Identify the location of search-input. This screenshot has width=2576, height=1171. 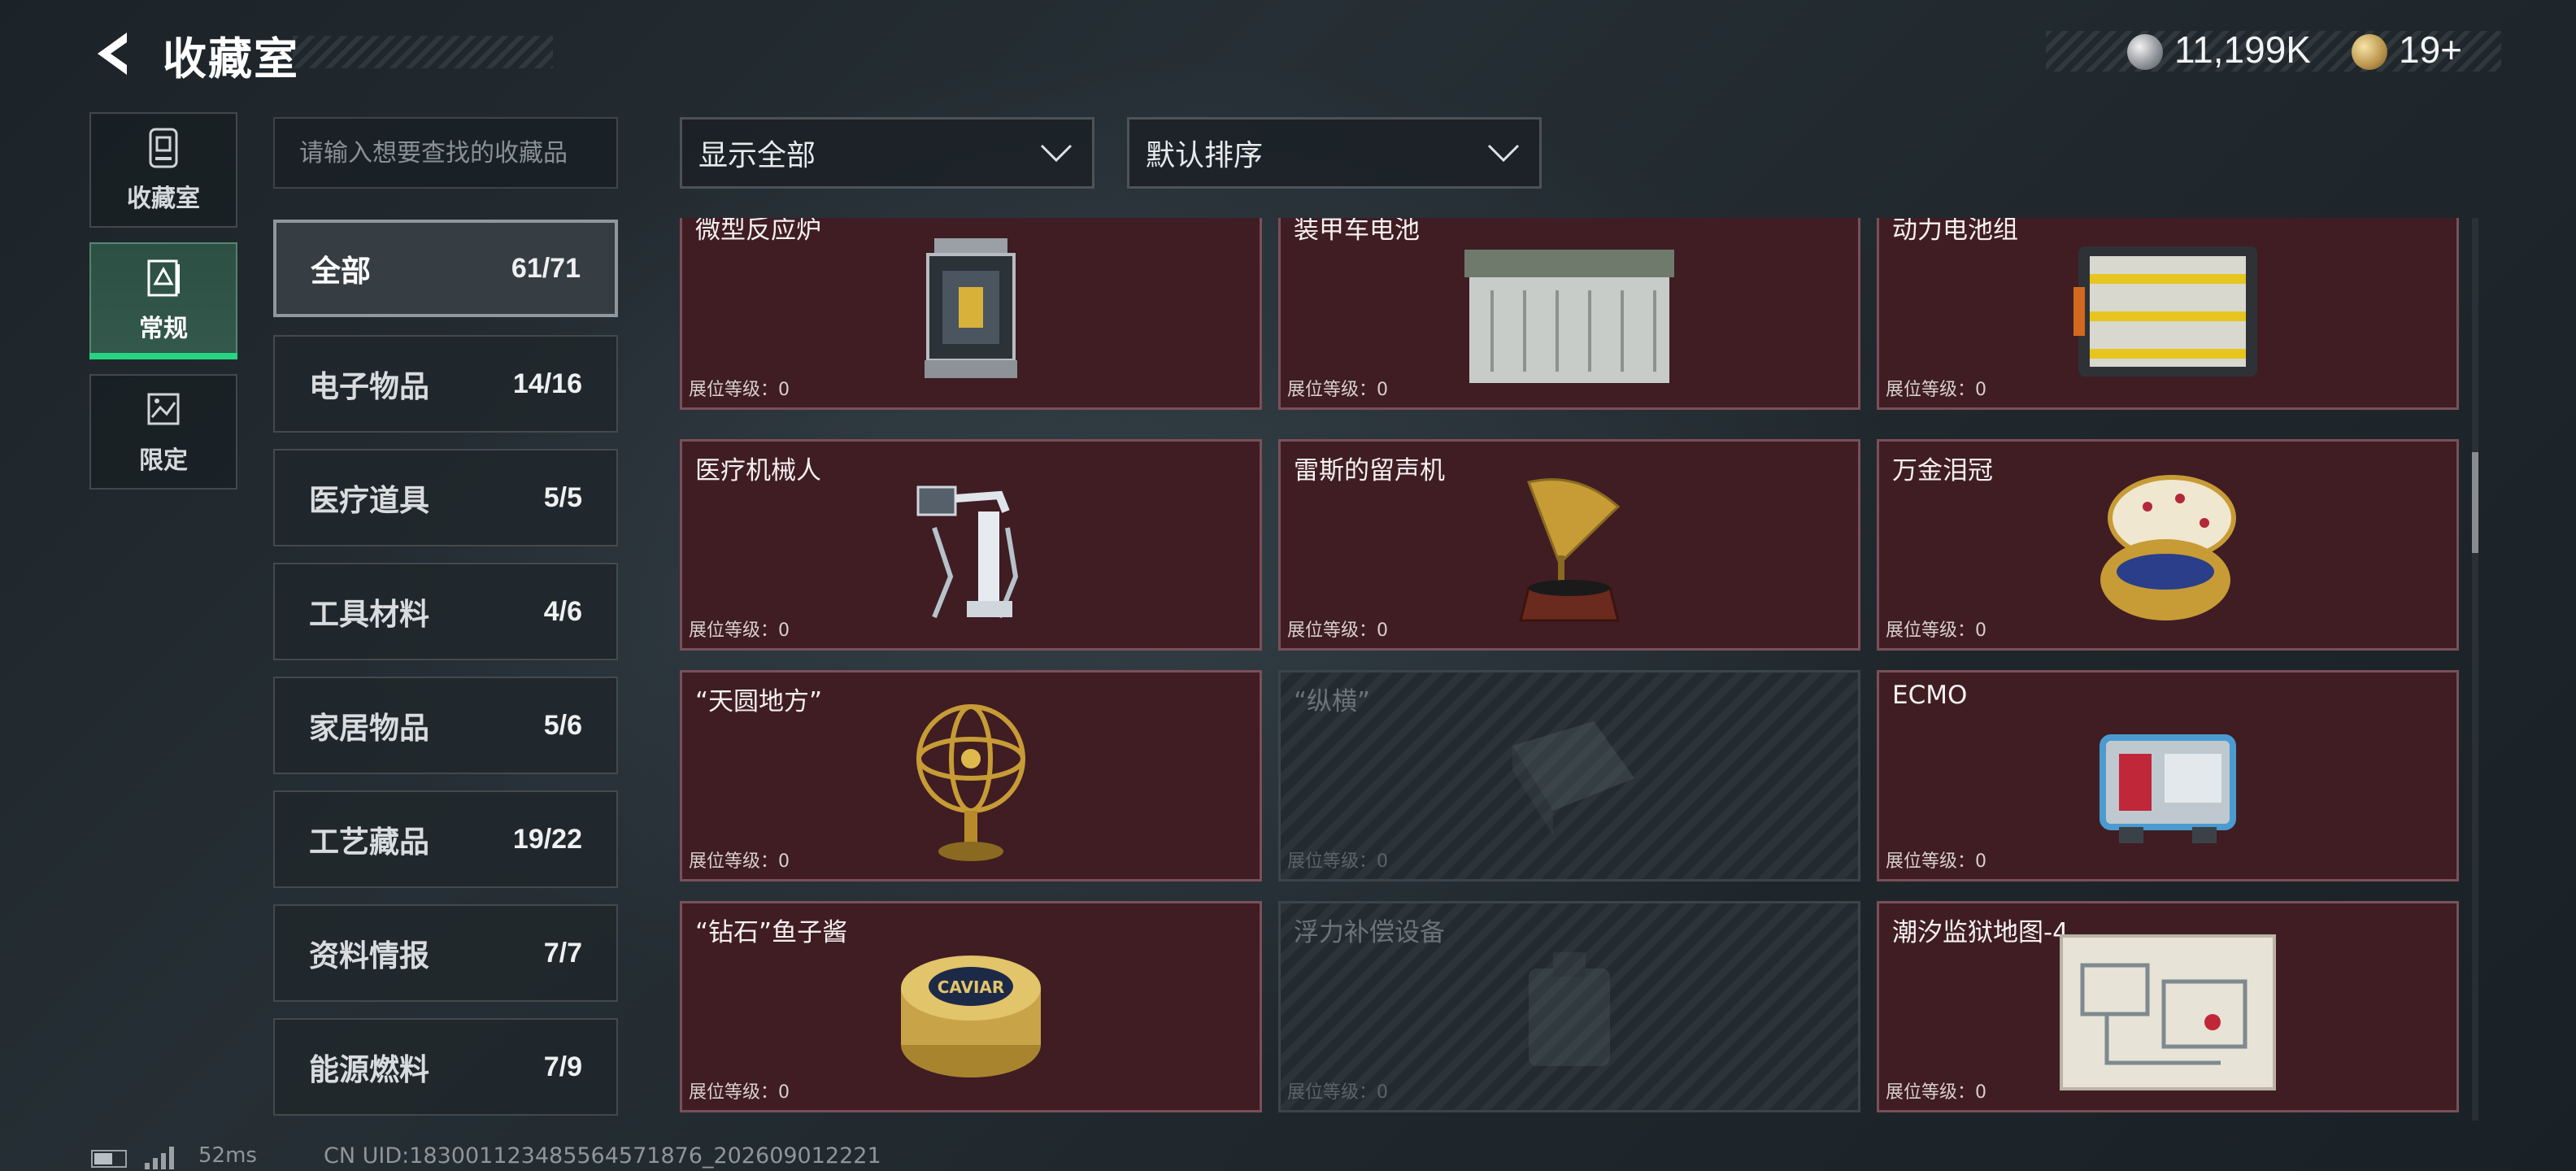
(446, 153).